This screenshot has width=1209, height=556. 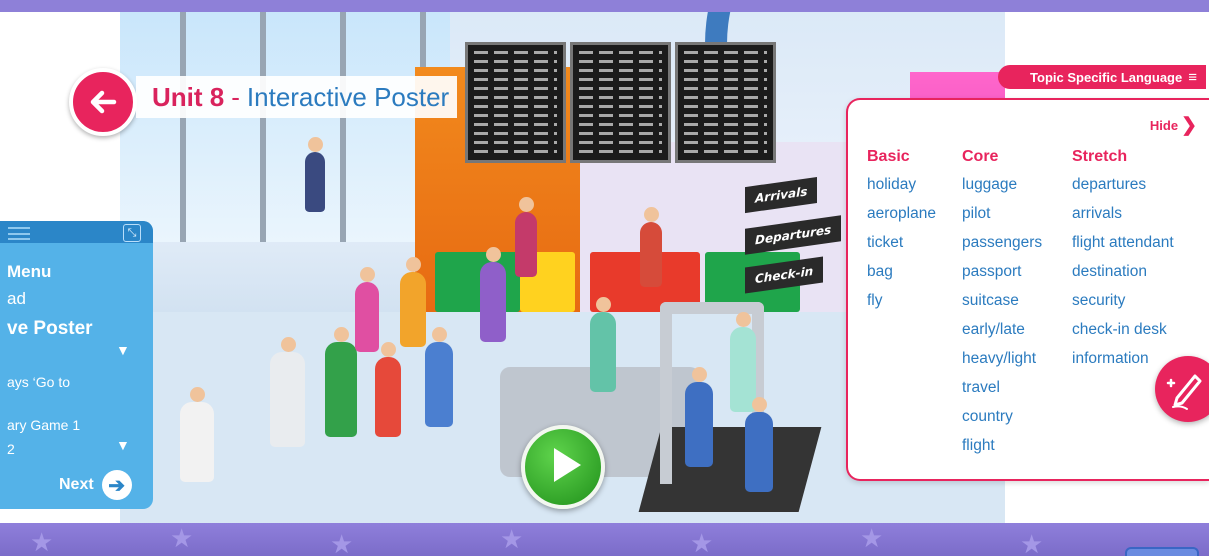 I want to click on vocab-word: ticket, so click(x=885, y=242).